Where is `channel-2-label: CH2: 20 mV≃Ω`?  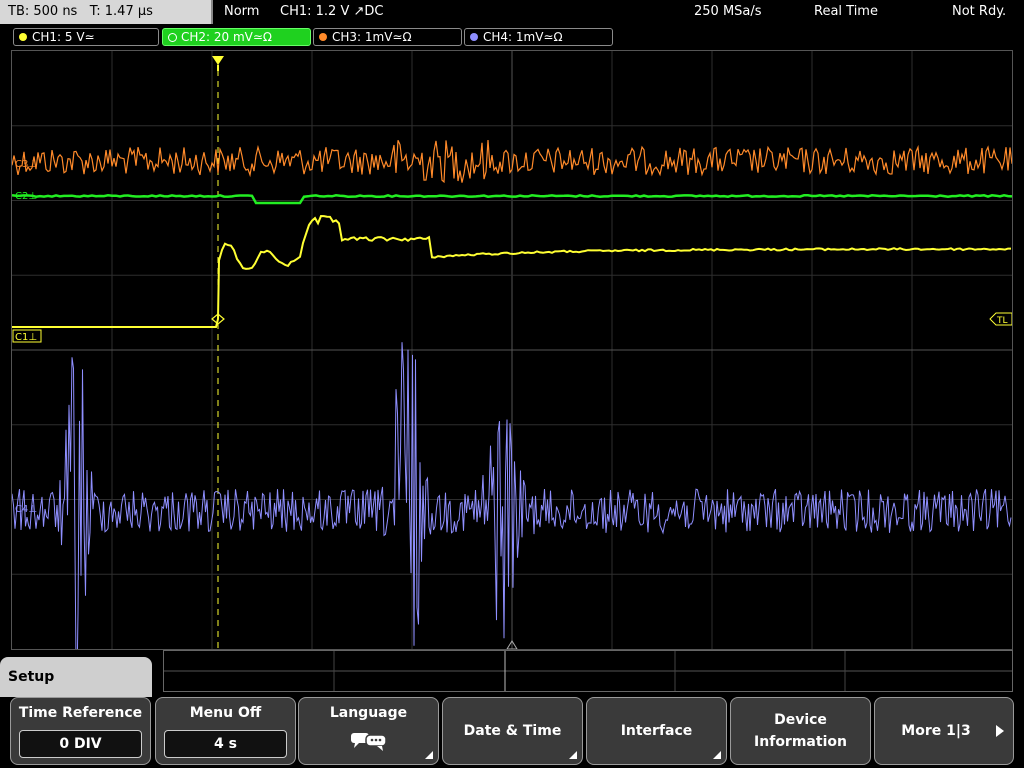 channel-2-label: CH2: 20 mV≃Ω is located at coordinates (236, 37).